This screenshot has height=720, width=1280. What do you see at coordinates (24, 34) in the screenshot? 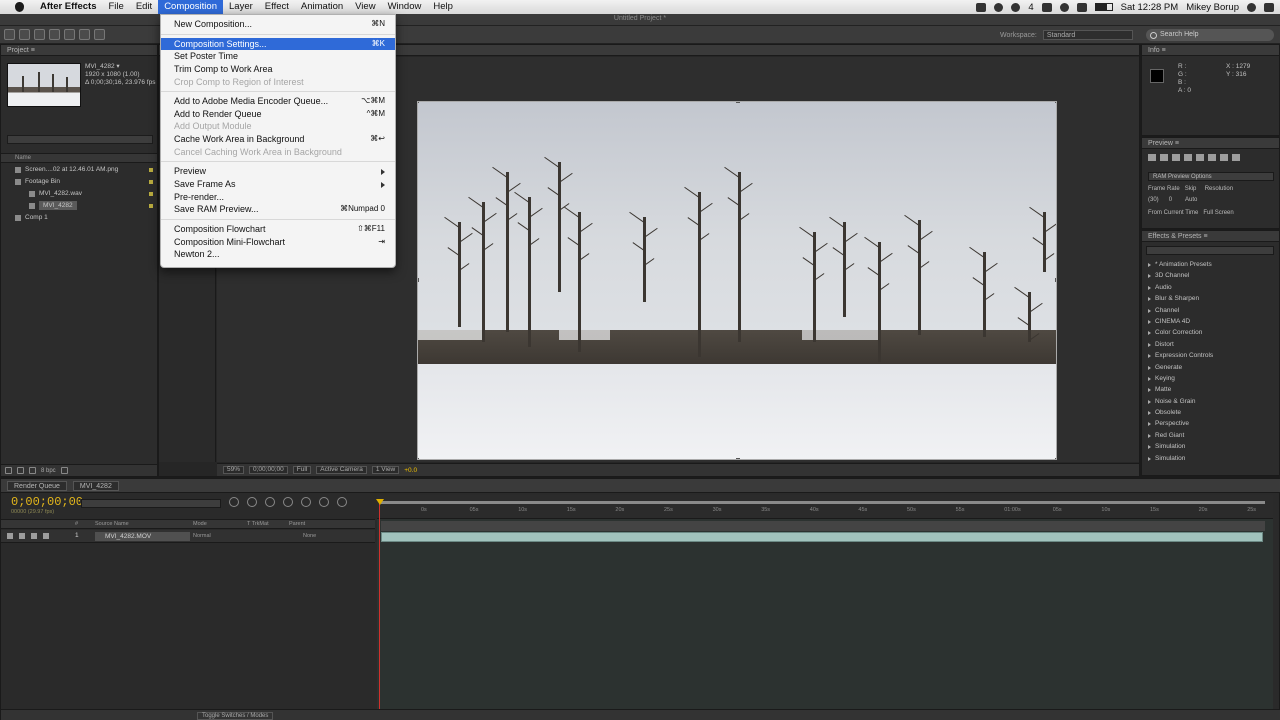
I see `hand-tool-icon` at bounding box center [24, 34].